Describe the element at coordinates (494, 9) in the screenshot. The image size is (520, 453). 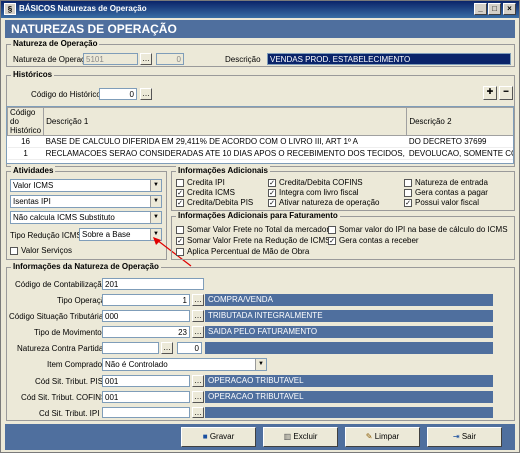
I see `maximize-button: □` at that location.